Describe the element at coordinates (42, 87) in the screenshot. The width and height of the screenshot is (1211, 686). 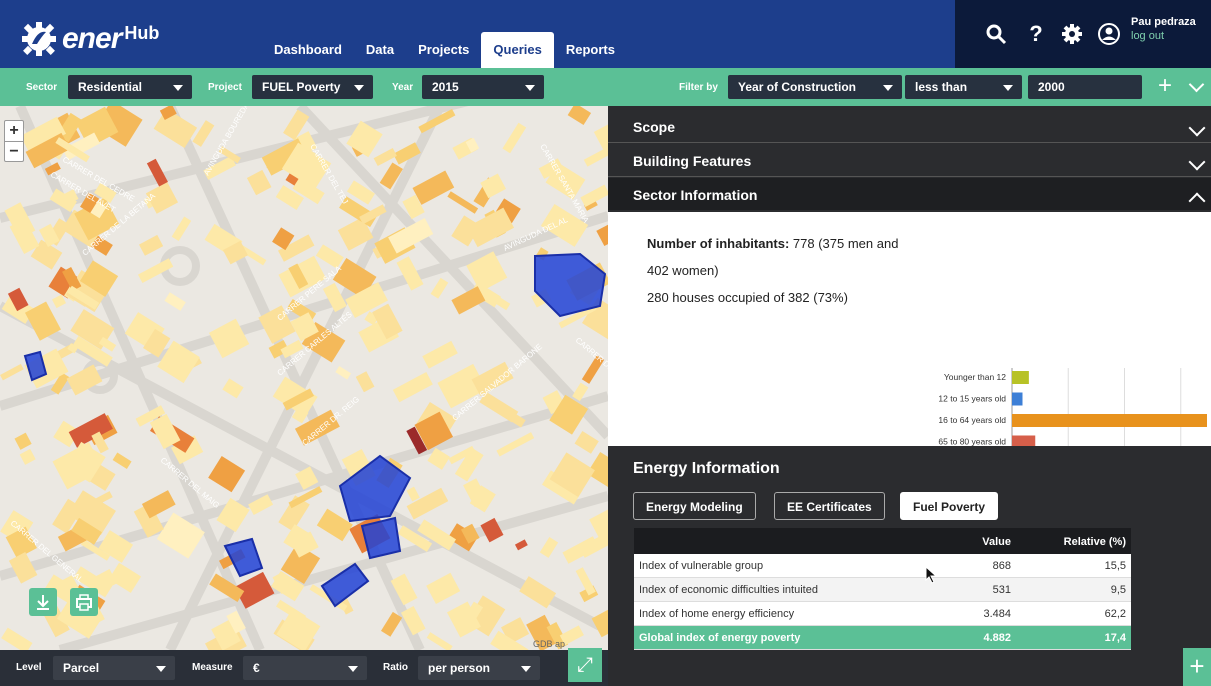
I see `sector-label: Sector` at that location.